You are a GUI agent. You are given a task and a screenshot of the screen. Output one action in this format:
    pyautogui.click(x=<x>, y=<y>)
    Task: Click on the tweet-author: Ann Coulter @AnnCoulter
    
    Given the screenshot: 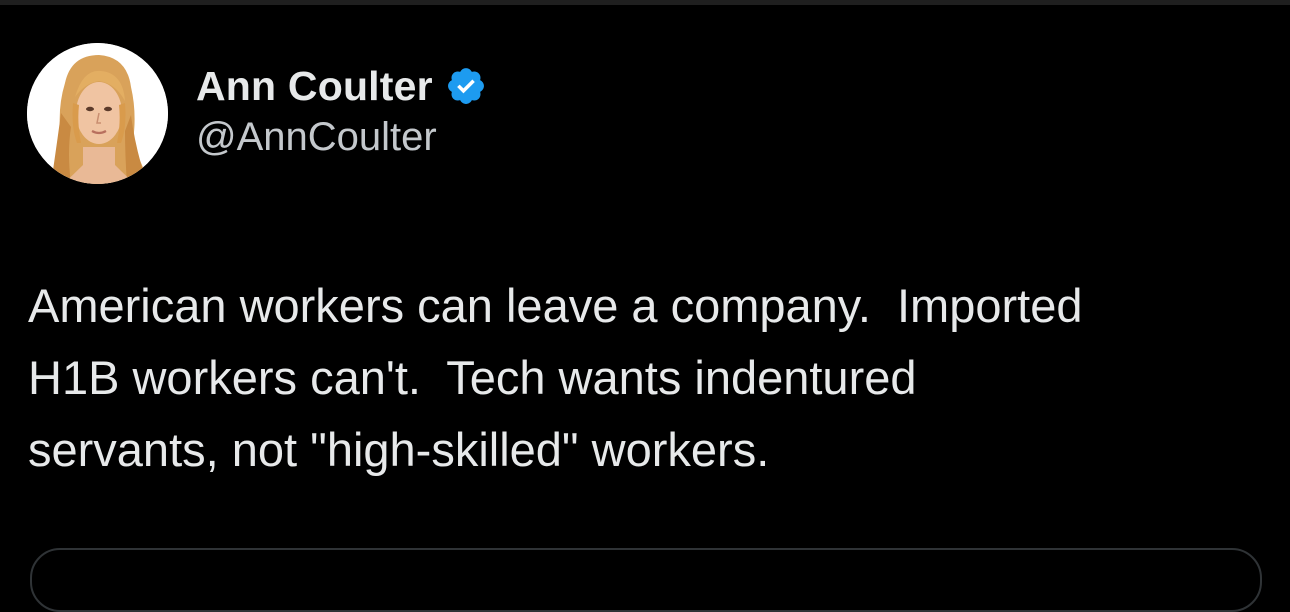 What is the action you would take?
    pyautogui.click(x=341, y=109)
    